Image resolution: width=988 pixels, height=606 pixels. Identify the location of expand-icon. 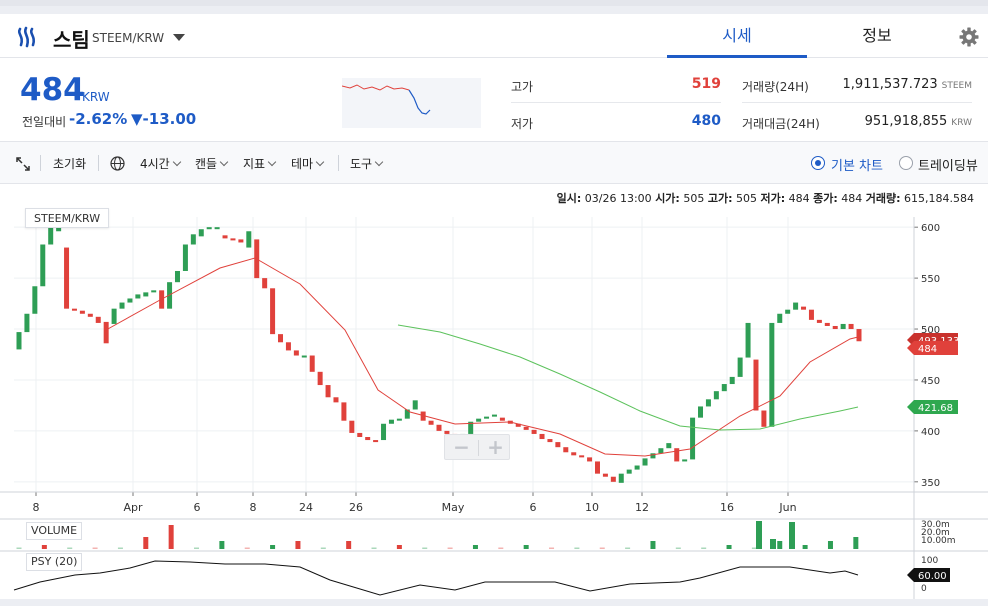
(23, 164).